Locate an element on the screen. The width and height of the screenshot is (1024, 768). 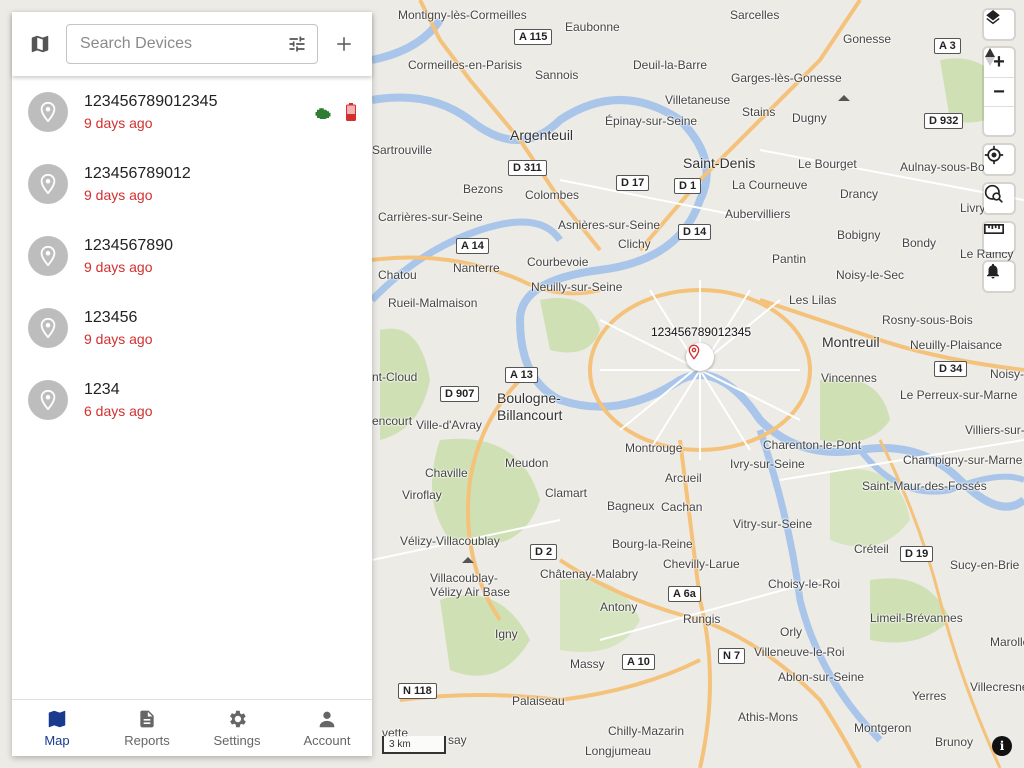
map-place-label: Meudon is located at coordinates (527, 463).